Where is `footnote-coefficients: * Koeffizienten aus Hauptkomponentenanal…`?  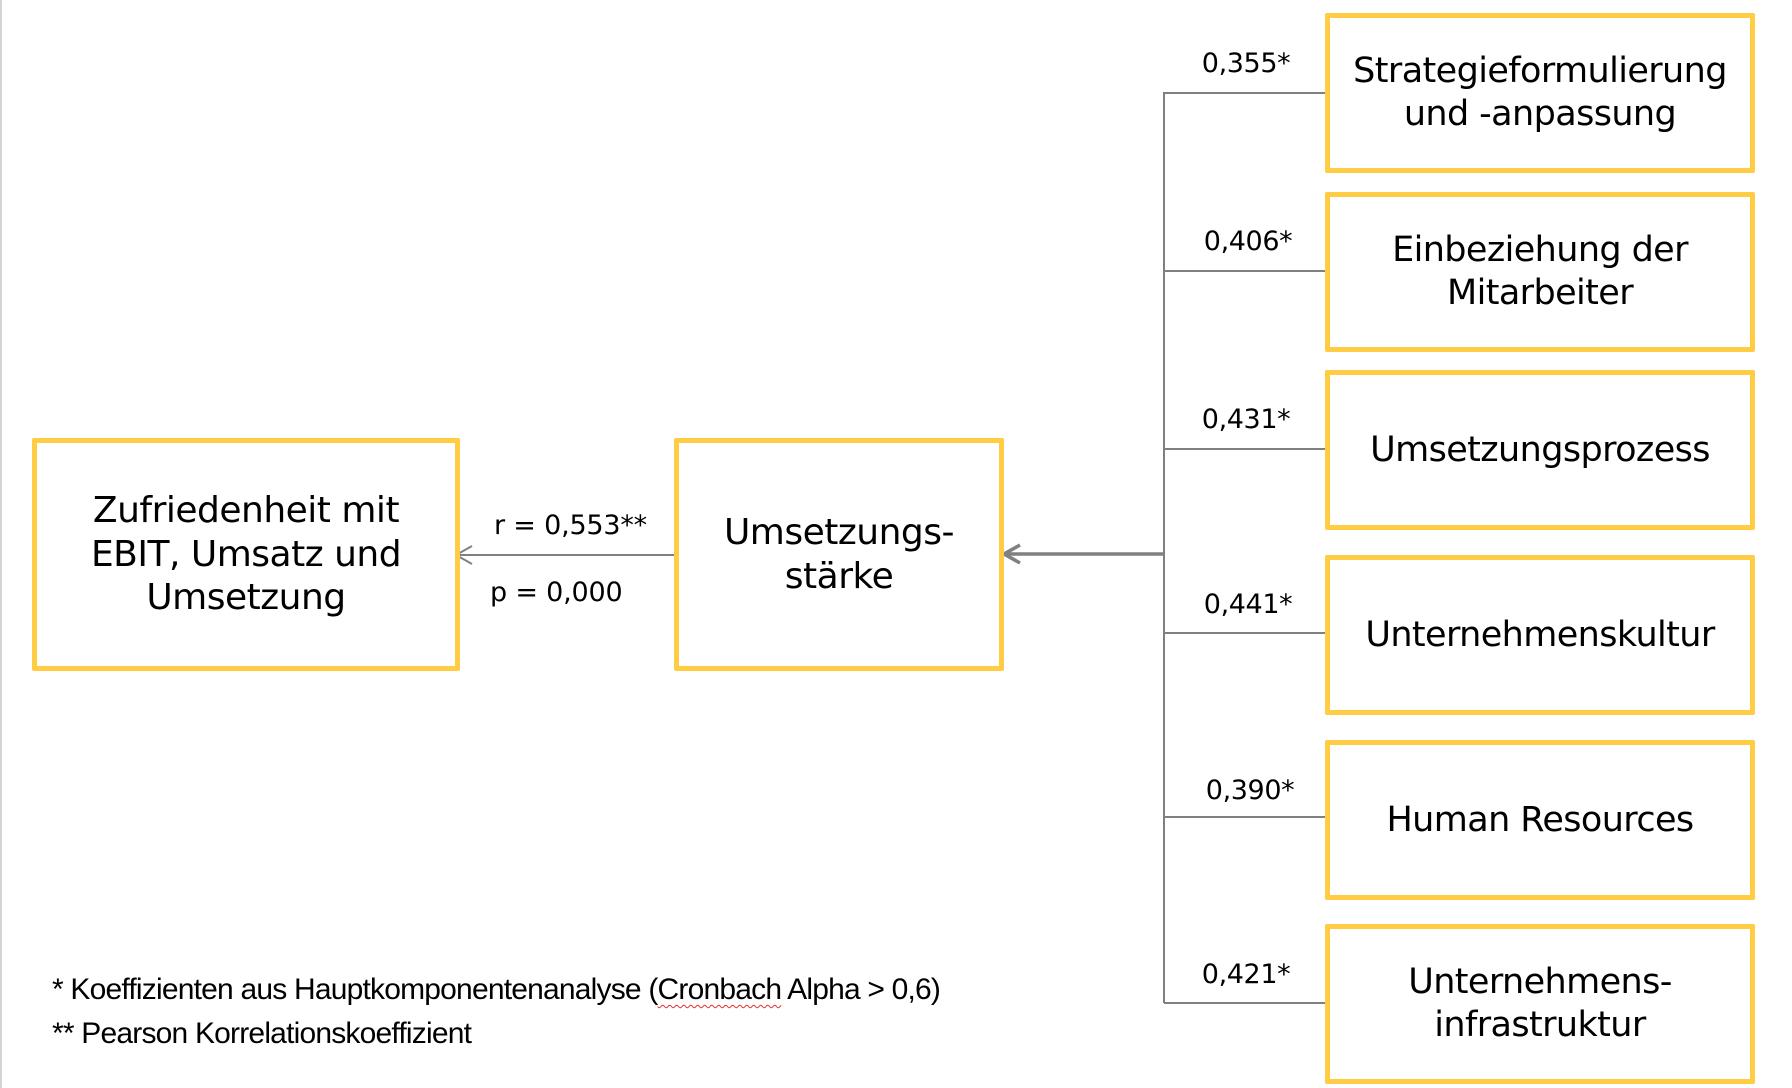 footnote-coefficients: * Koeffizienten aus Hauptkomponentenanal… is located at coordinates (496, 990).